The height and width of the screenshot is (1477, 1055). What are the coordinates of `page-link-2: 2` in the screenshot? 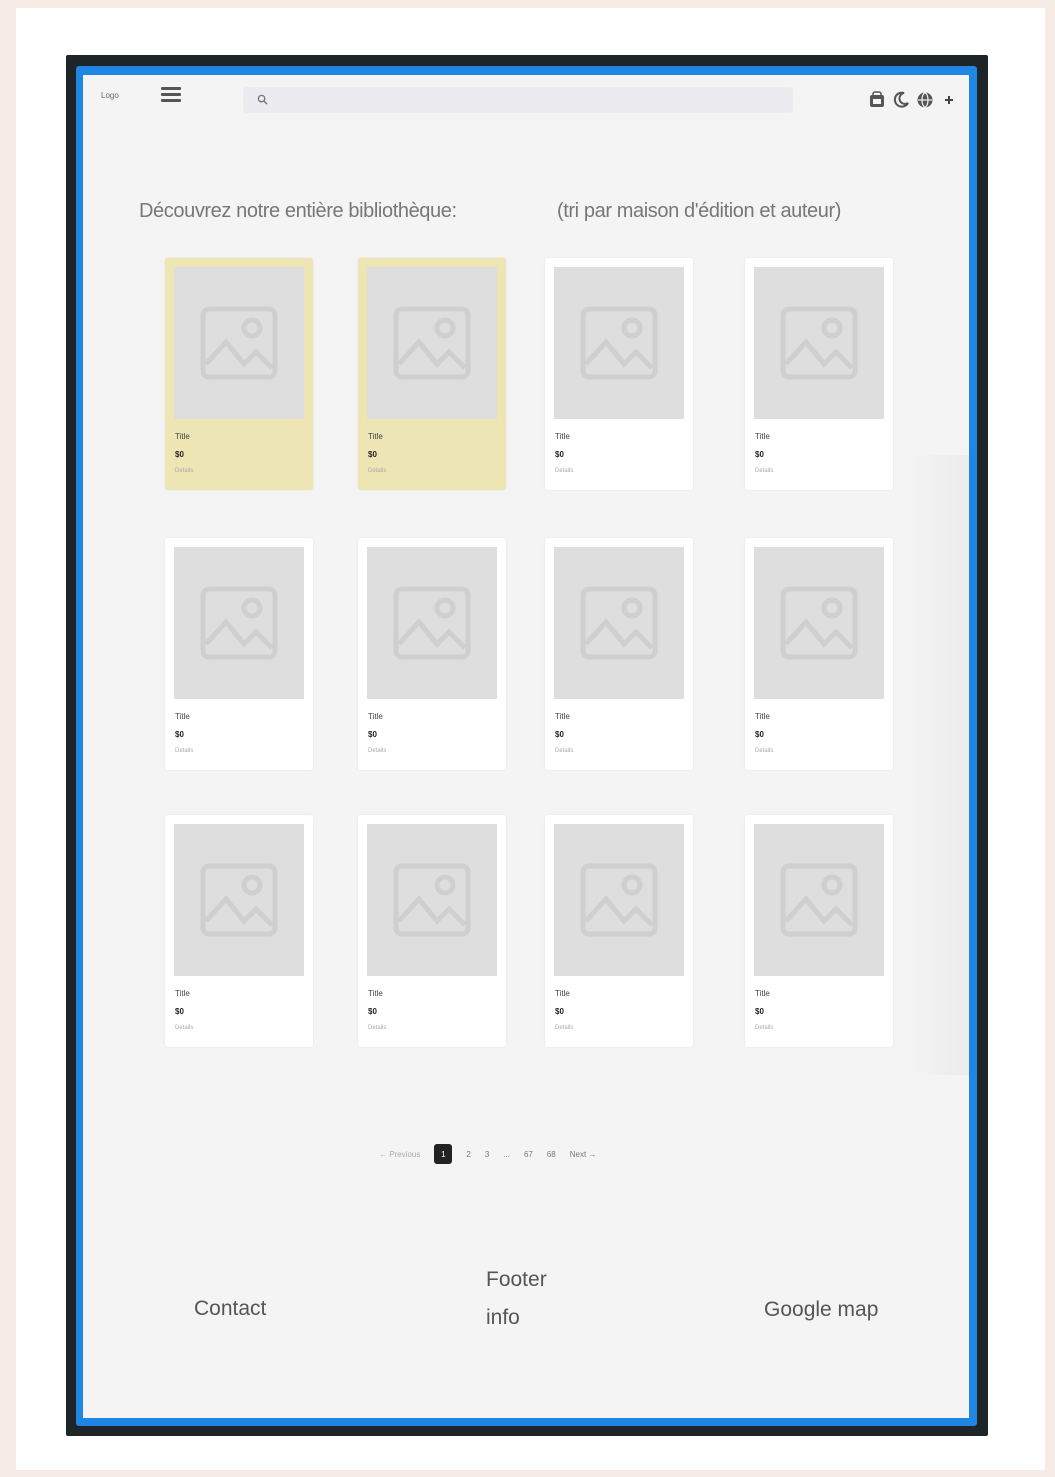 It's located at (468, 1154).